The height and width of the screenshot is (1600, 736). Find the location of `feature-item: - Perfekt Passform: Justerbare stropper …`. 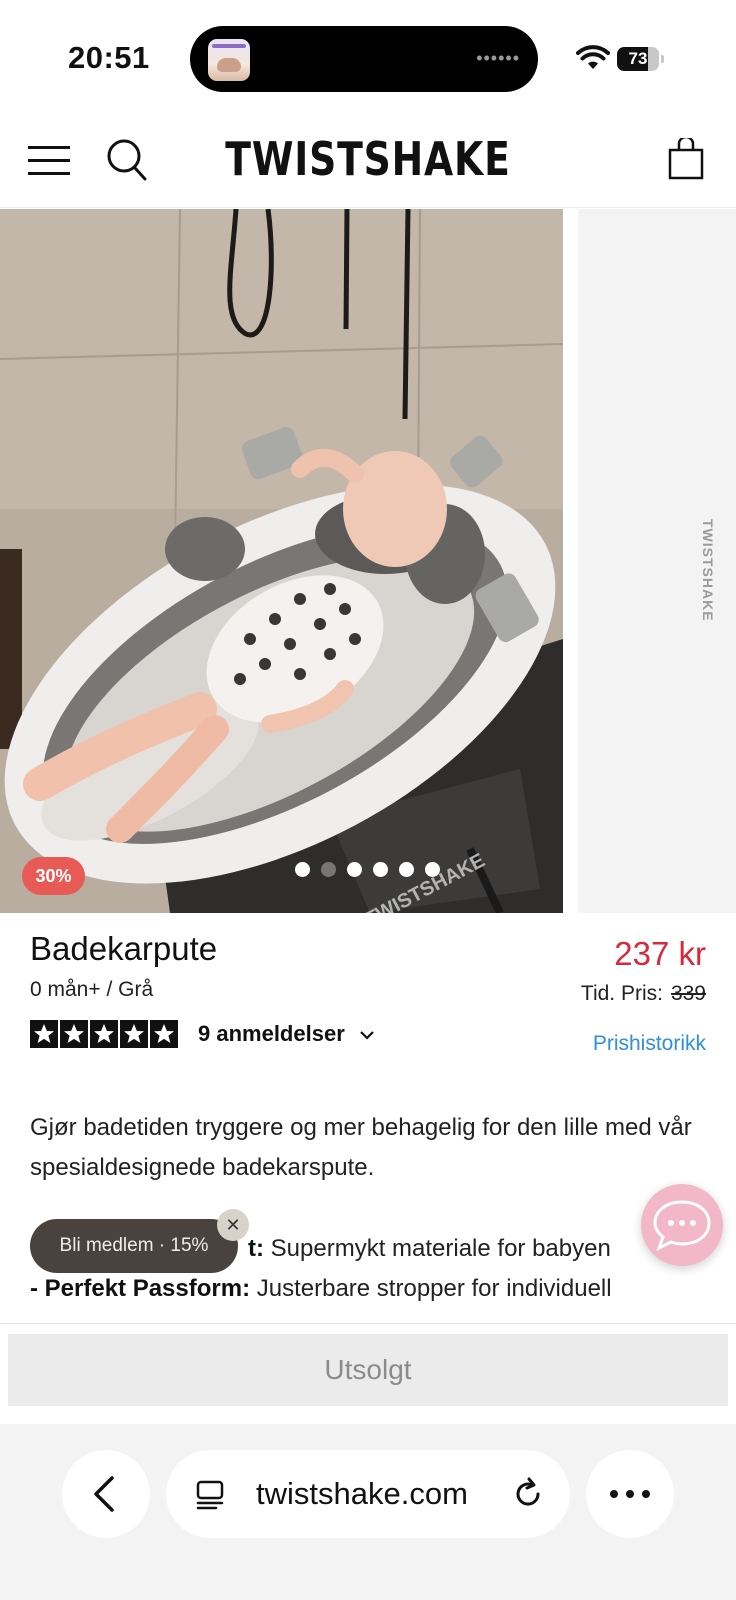

feature-item: - Perfekt Passform: Justerbare stropper … is located at coordinates (321, 1288).